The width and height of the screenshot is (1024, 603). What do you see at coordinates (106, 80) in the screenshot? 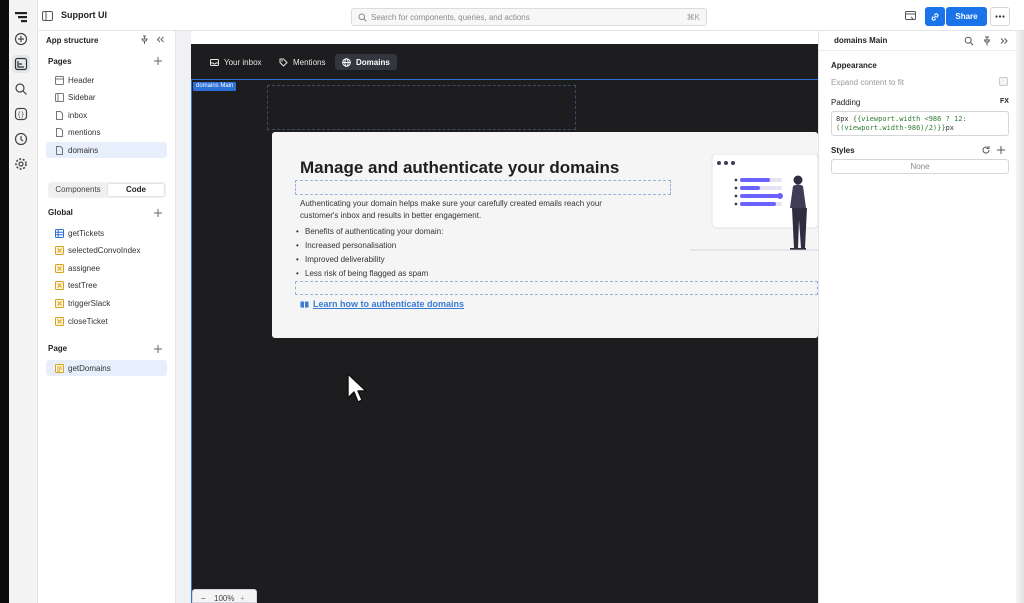
I see `page-item-header: Header` at bounding box center [106, 80].